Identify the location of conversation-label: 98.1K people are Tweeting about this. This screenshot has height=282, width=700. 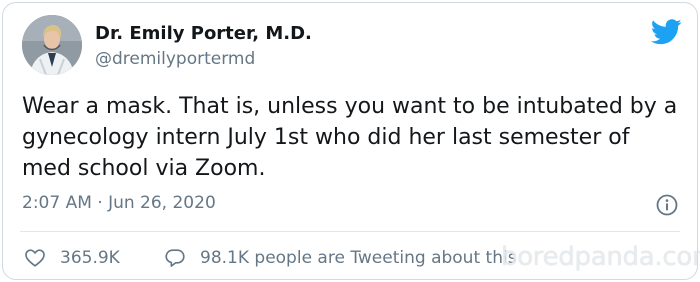
(358, 258).